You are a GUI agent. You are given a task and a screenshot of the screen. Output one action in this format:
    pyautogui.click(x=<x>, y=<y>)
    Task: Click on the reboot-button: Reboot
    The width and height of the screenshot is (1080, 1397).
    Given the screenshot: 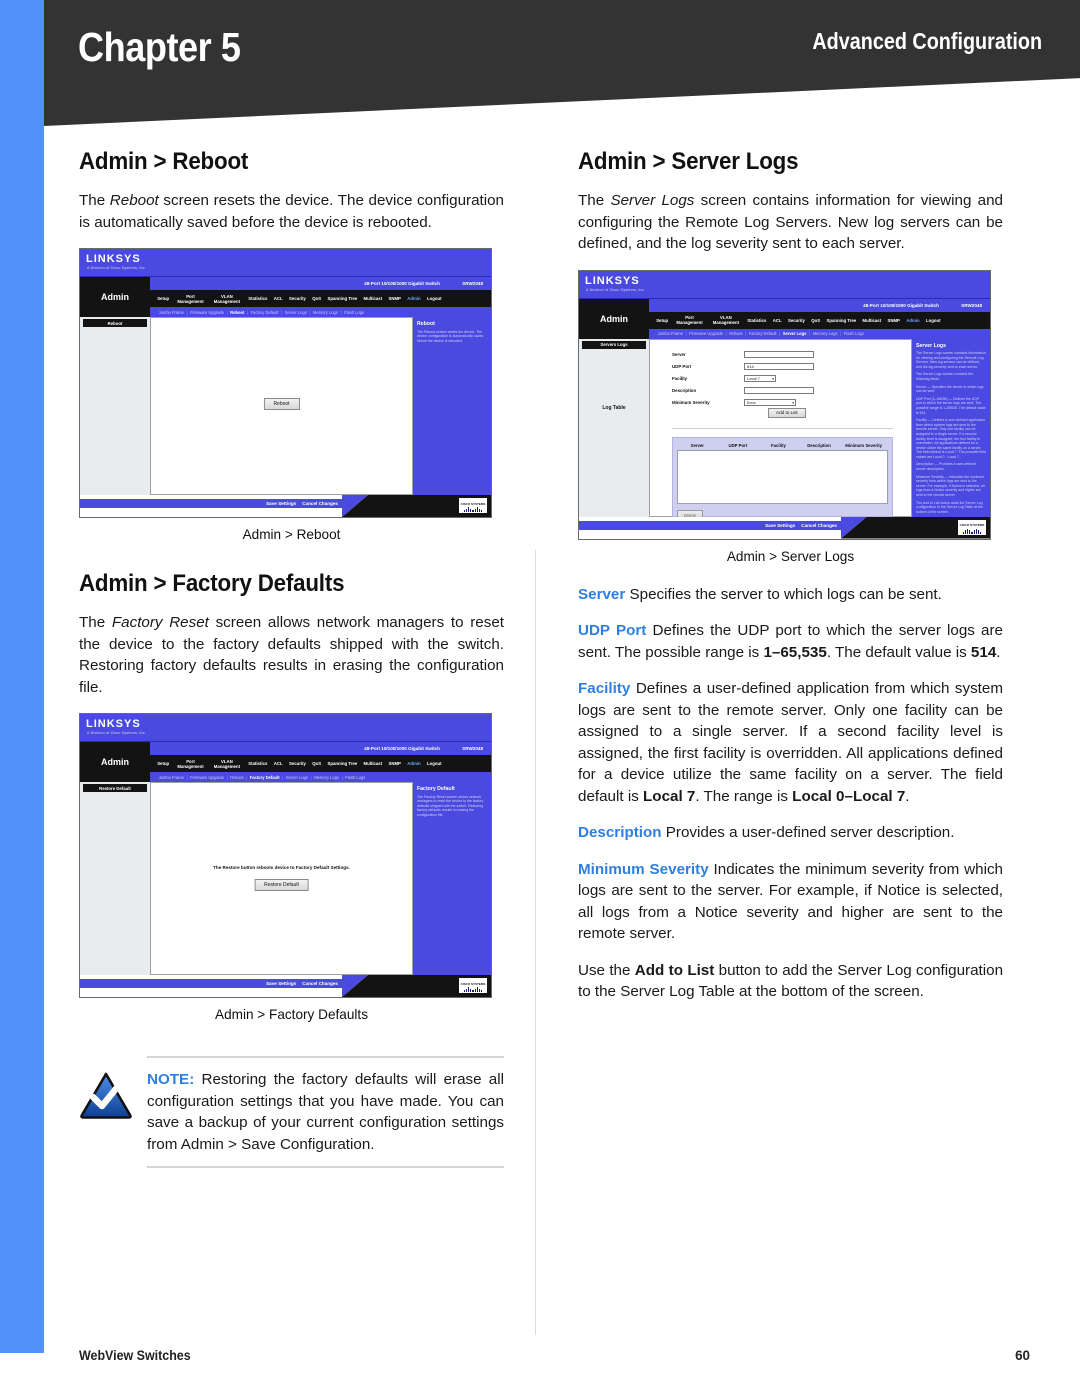 What is the action you would take?
    pyautogui.click(x=281, y=404)
    